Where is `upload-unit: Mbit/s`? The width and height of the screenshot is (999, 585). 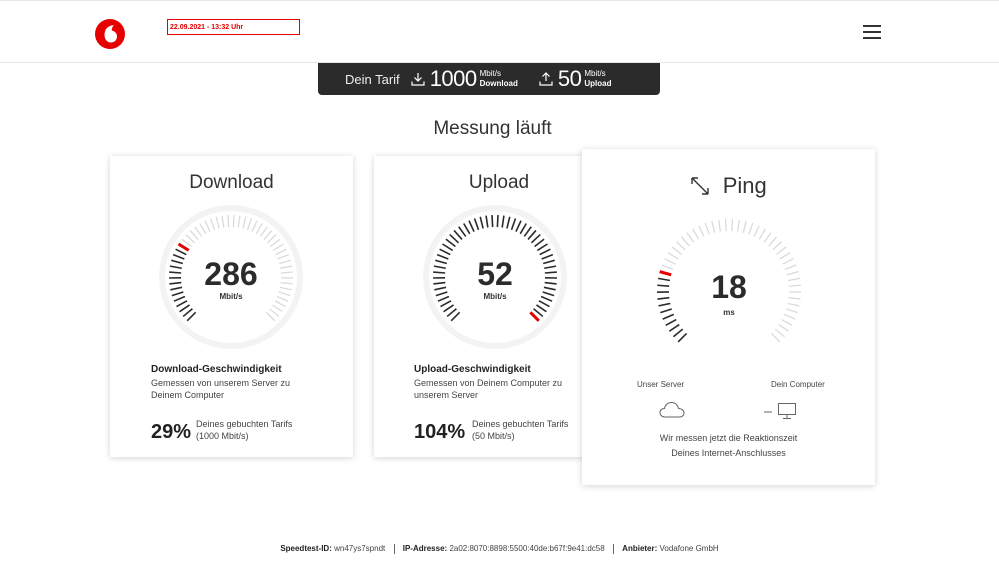
upload-unit: Mbit/s is located at coordinates (495, 296).